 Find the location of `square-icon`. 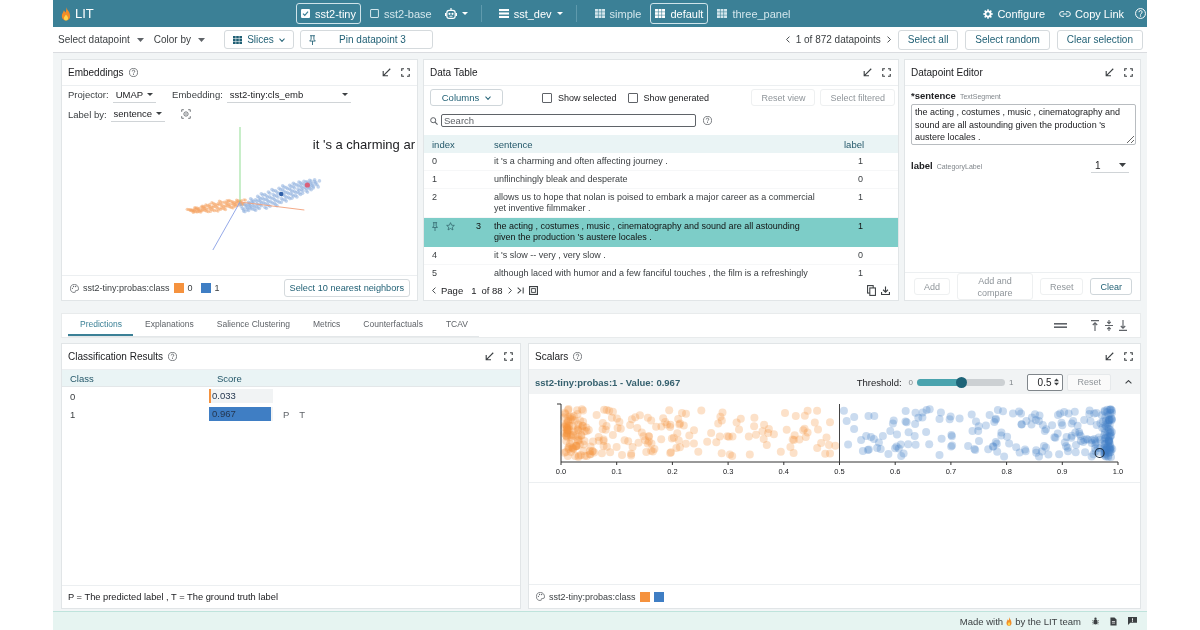

square-icon is located at coordinates (533, 290).